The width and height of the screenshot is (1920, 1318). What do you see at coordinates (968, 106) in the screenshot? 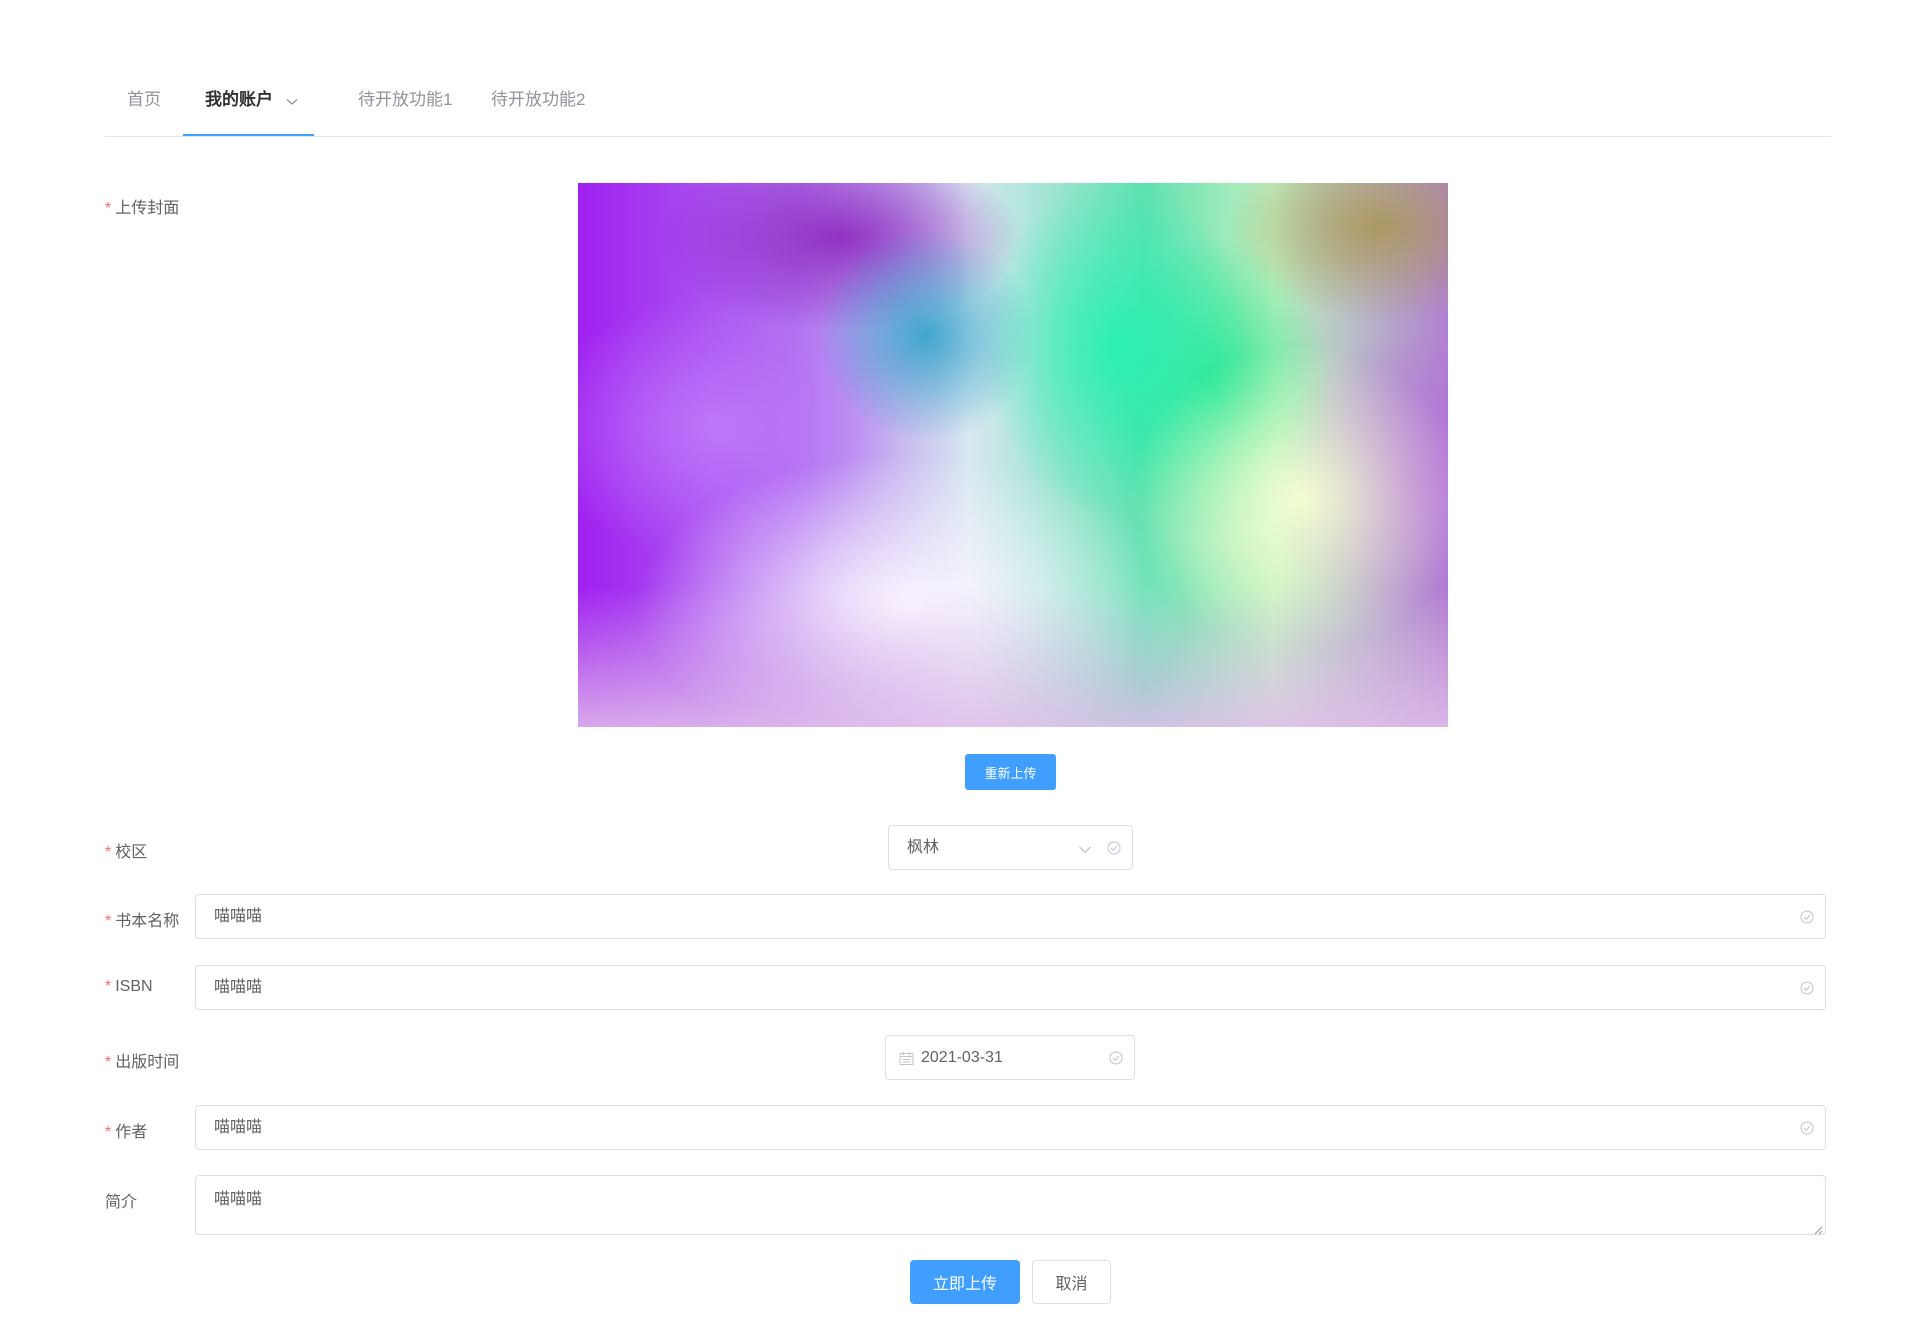
I see `top-nav-menu: 首页 我的账户 待开放功能1 待开放功能2` at bounding box center [968, 106].